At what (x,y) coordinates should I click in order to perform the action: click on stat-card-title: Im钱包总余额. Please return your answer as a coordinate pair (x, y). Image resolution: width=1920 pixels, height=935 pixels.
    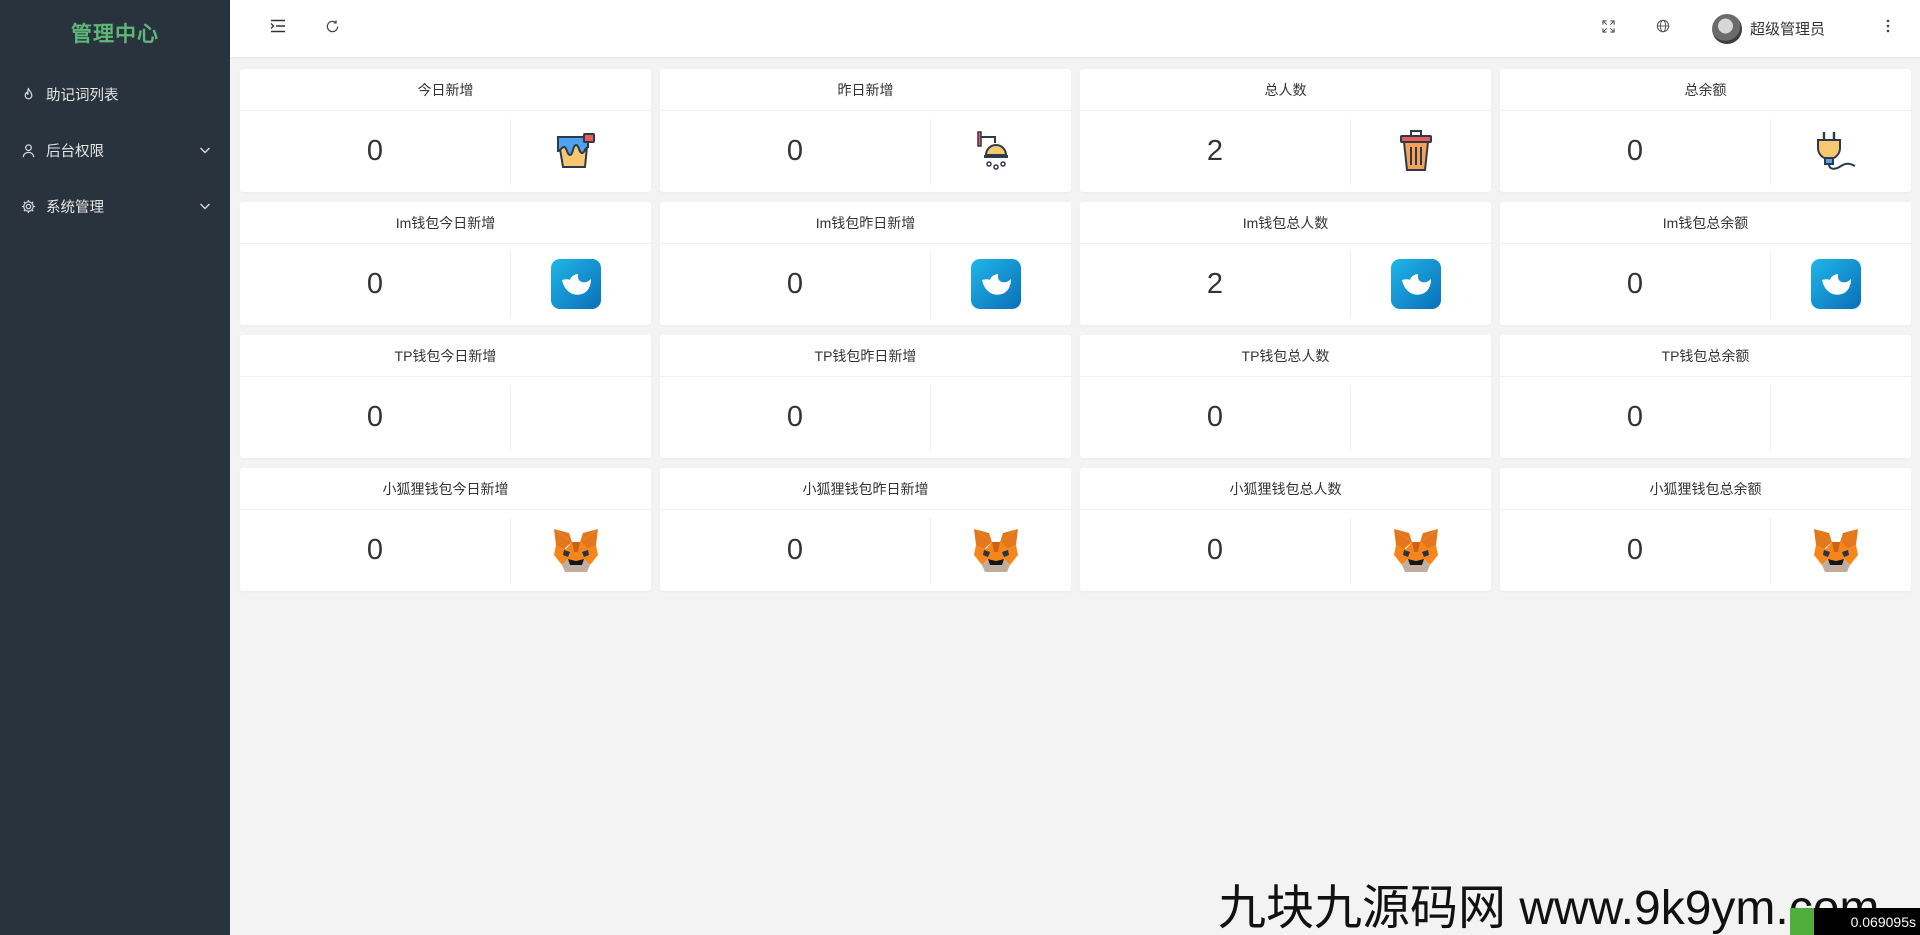
    Looking at the image, I should click on (1705, 223).